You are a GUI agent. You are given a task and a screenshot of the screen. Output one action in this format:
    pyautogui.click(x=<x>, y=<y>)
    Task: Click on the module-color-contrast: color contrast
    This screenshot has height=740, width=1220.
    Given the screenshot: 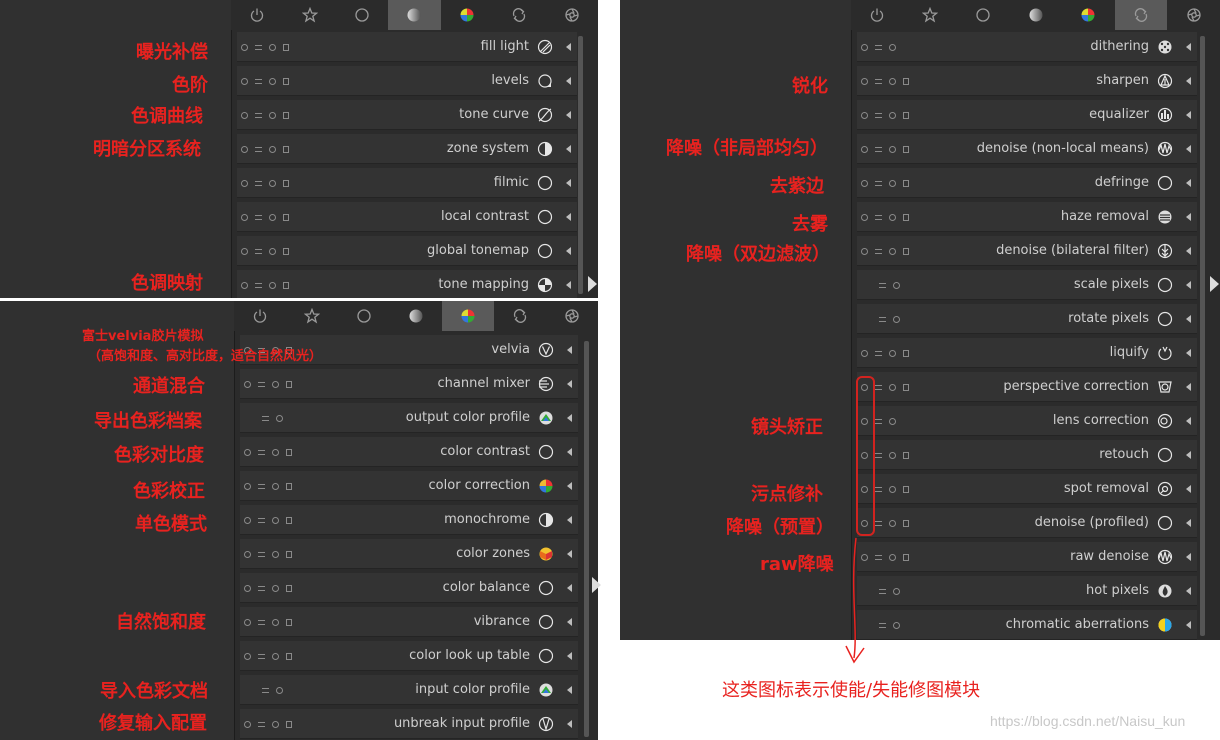 What is the action you would take?
    pyautogui.click(x=409, y=452)
    